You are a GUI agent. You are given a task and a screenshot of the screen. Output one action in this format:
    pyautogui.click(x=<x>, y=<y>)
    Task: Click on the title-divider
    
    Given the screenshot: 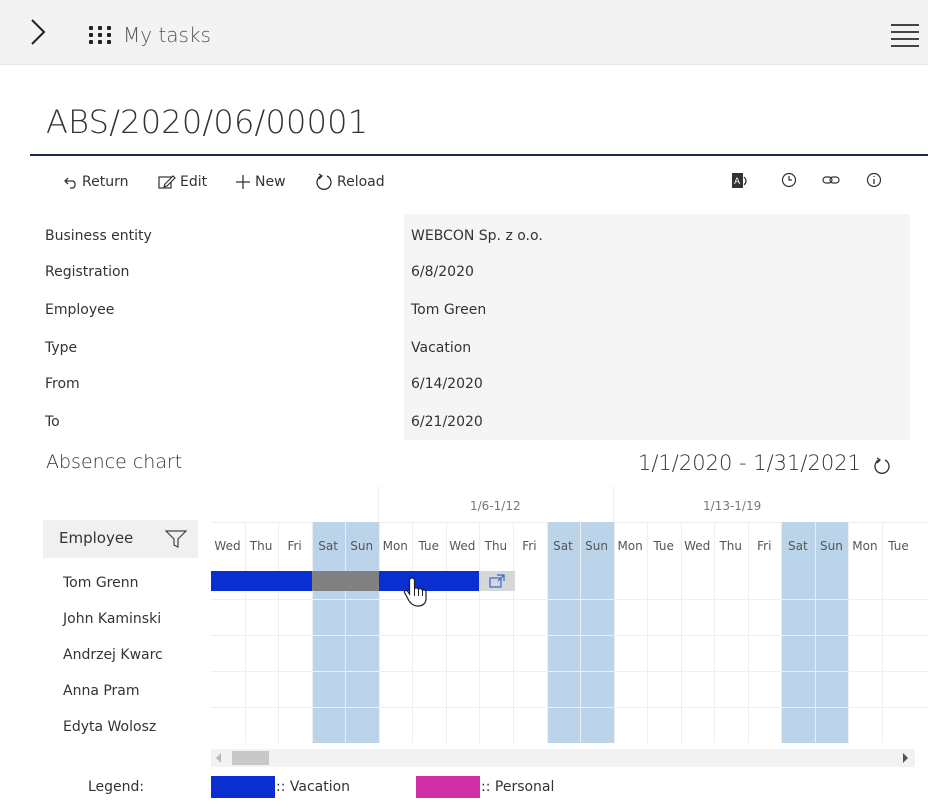 What is the action you would take?
    pyautogui.click(x=479, y=155)
    